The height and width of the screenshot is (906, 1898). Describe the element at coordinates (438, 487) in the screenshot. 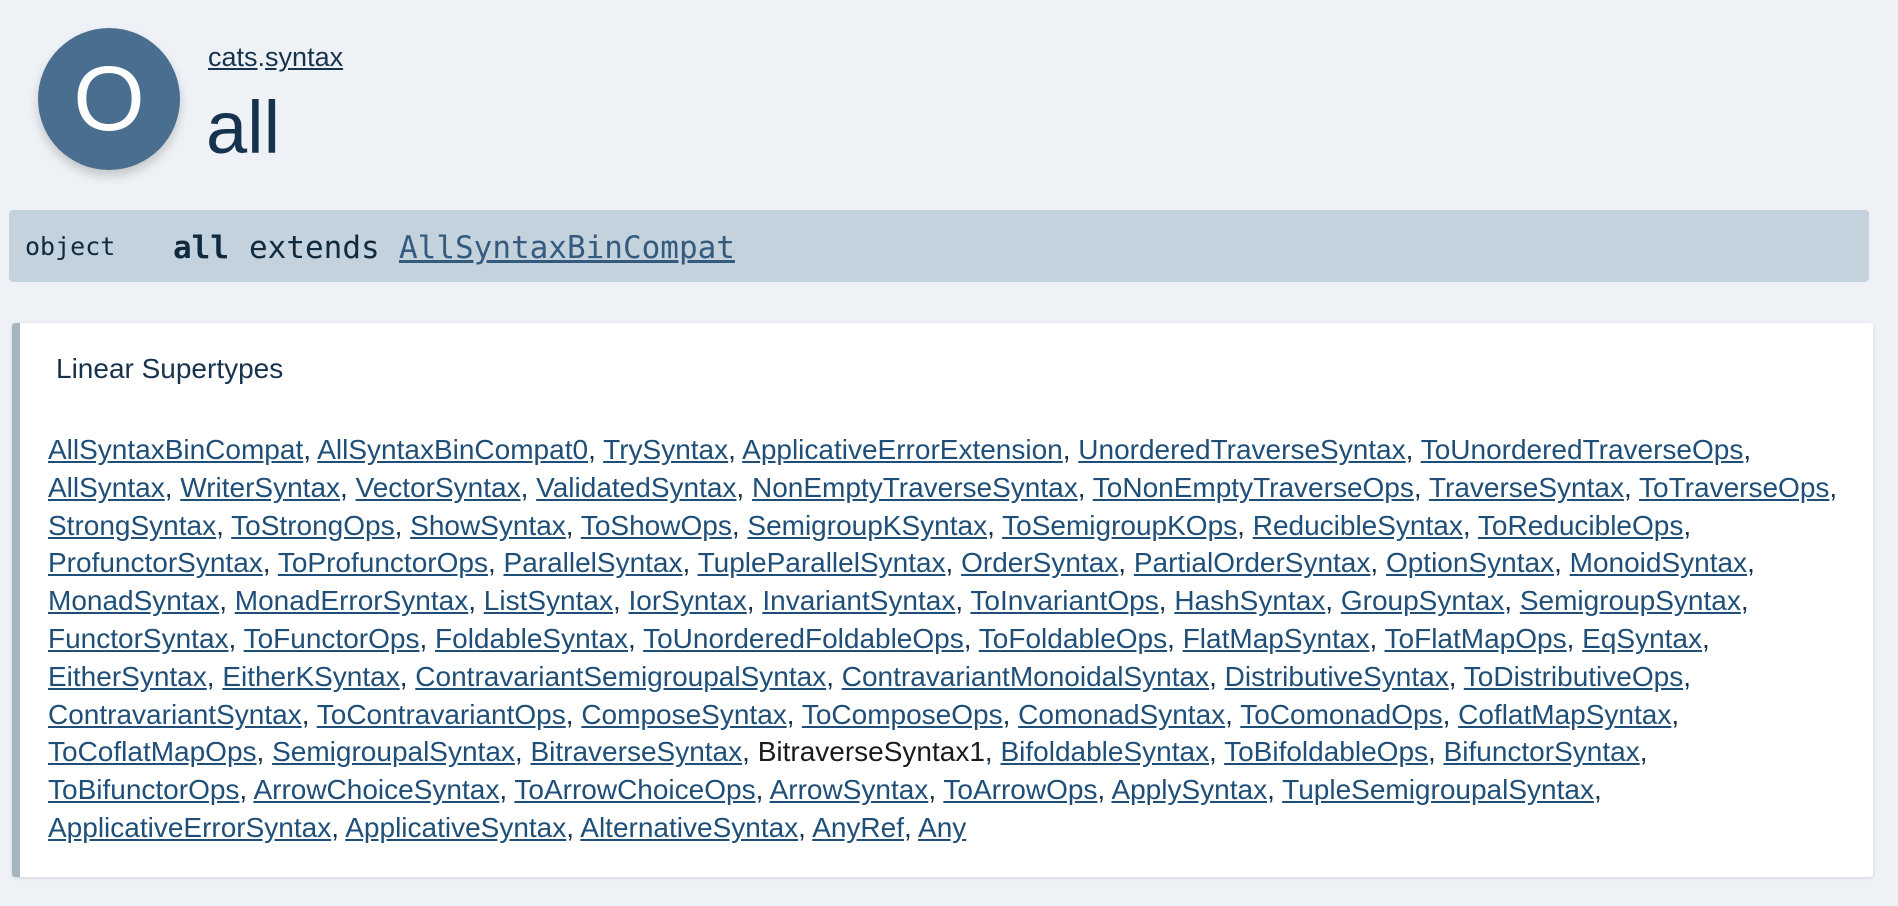

I see `supertype-link: VectorSyntax` at that location.